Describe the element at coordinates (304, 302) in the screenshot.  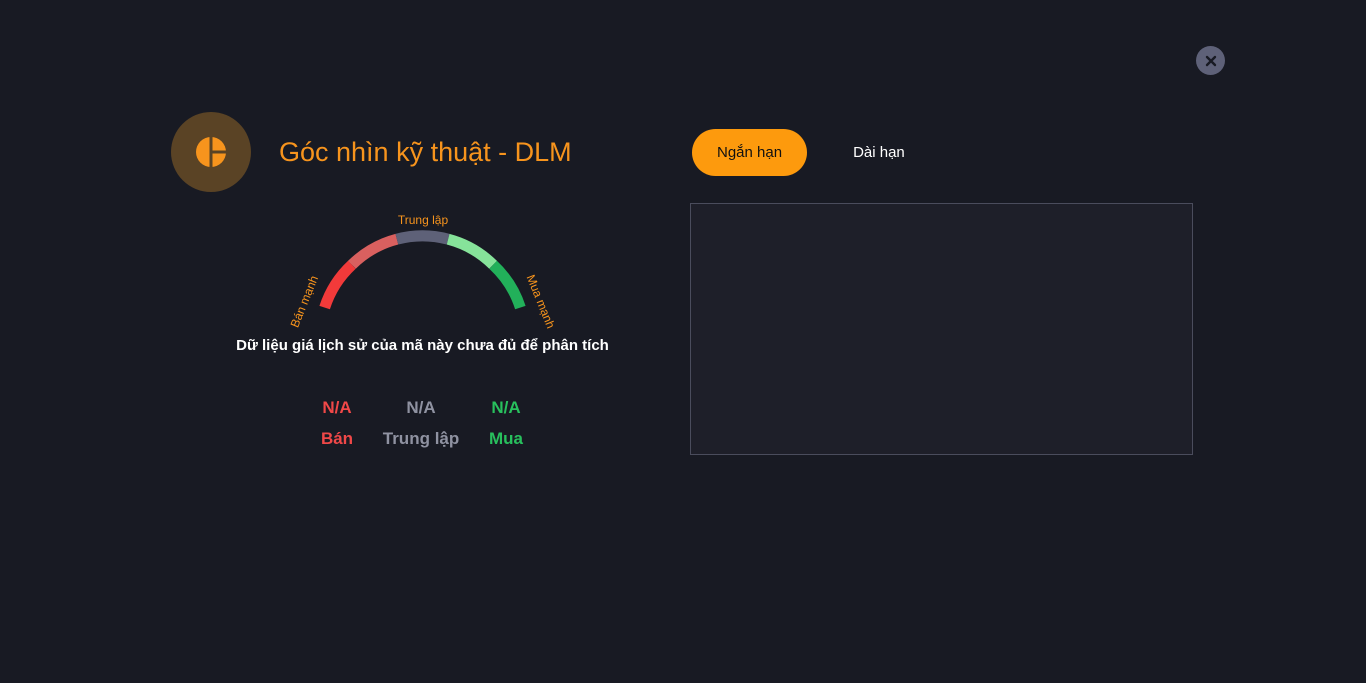
I see `gauge-label-strong-sell: Bán mạnh` at that location.